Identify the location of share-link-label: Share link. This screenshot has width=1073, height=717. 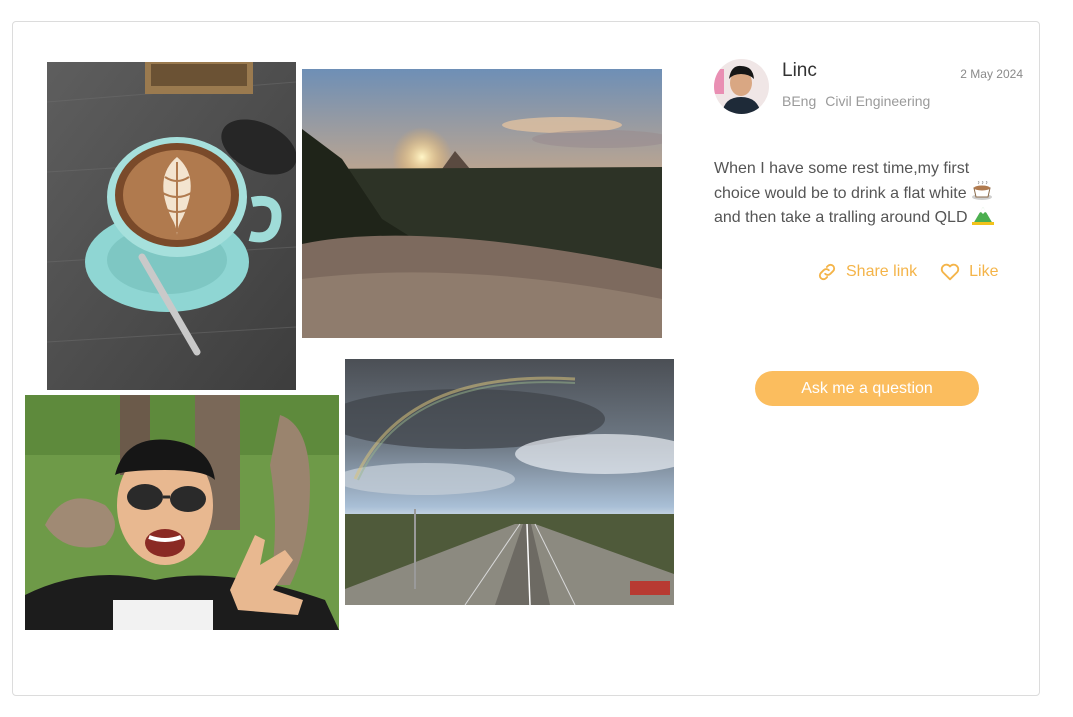
(882, 271).